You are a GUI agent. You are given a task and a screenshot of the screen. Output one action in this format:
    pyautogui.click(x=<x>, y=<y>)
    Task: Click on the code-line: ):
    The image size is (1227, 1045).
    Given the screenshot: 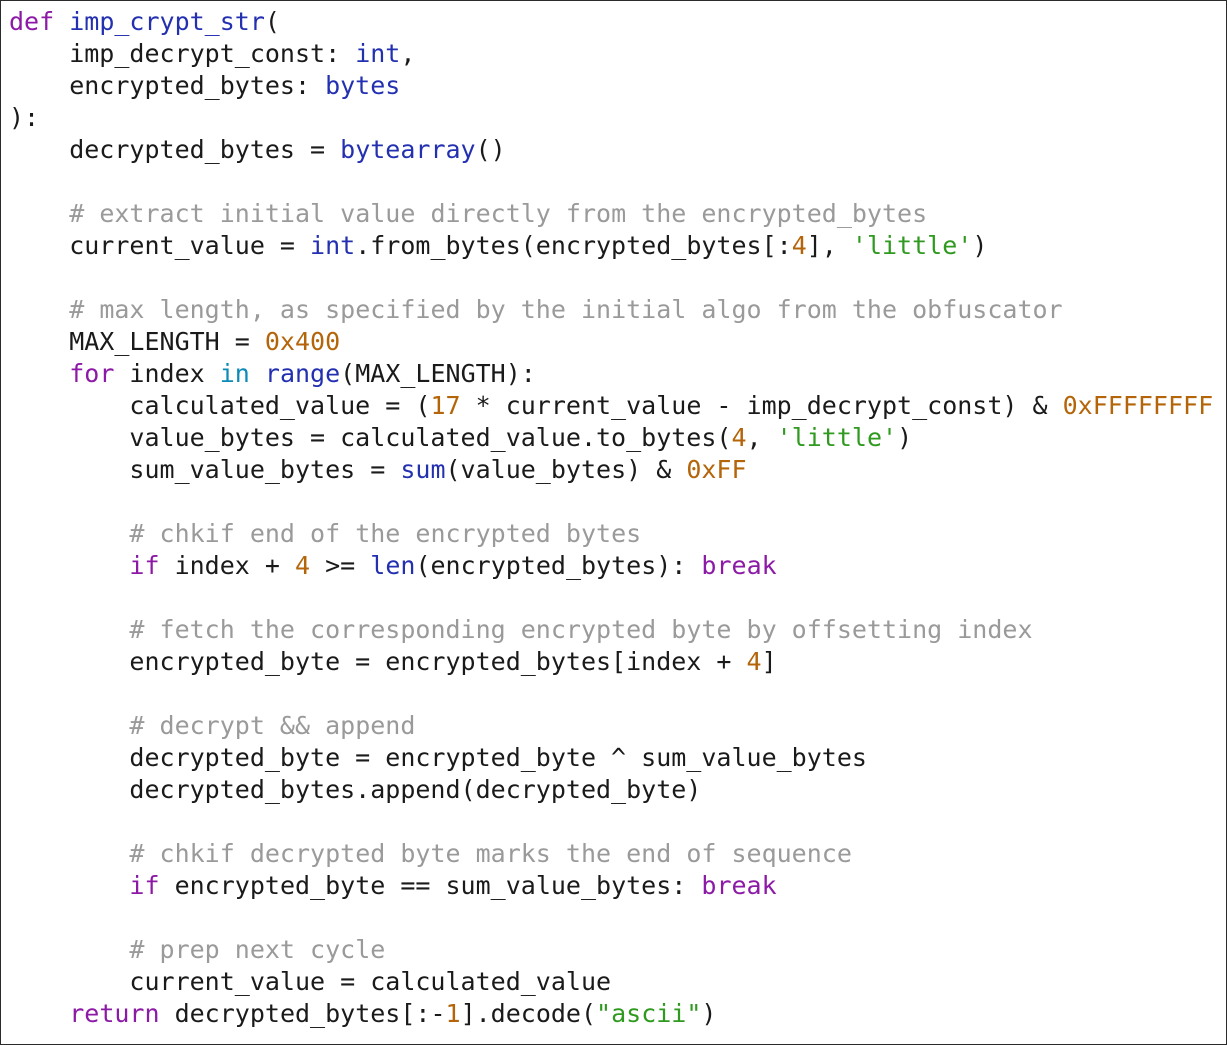 What is the action you would take?
    pyautogui.click(x=611, y=118)
    